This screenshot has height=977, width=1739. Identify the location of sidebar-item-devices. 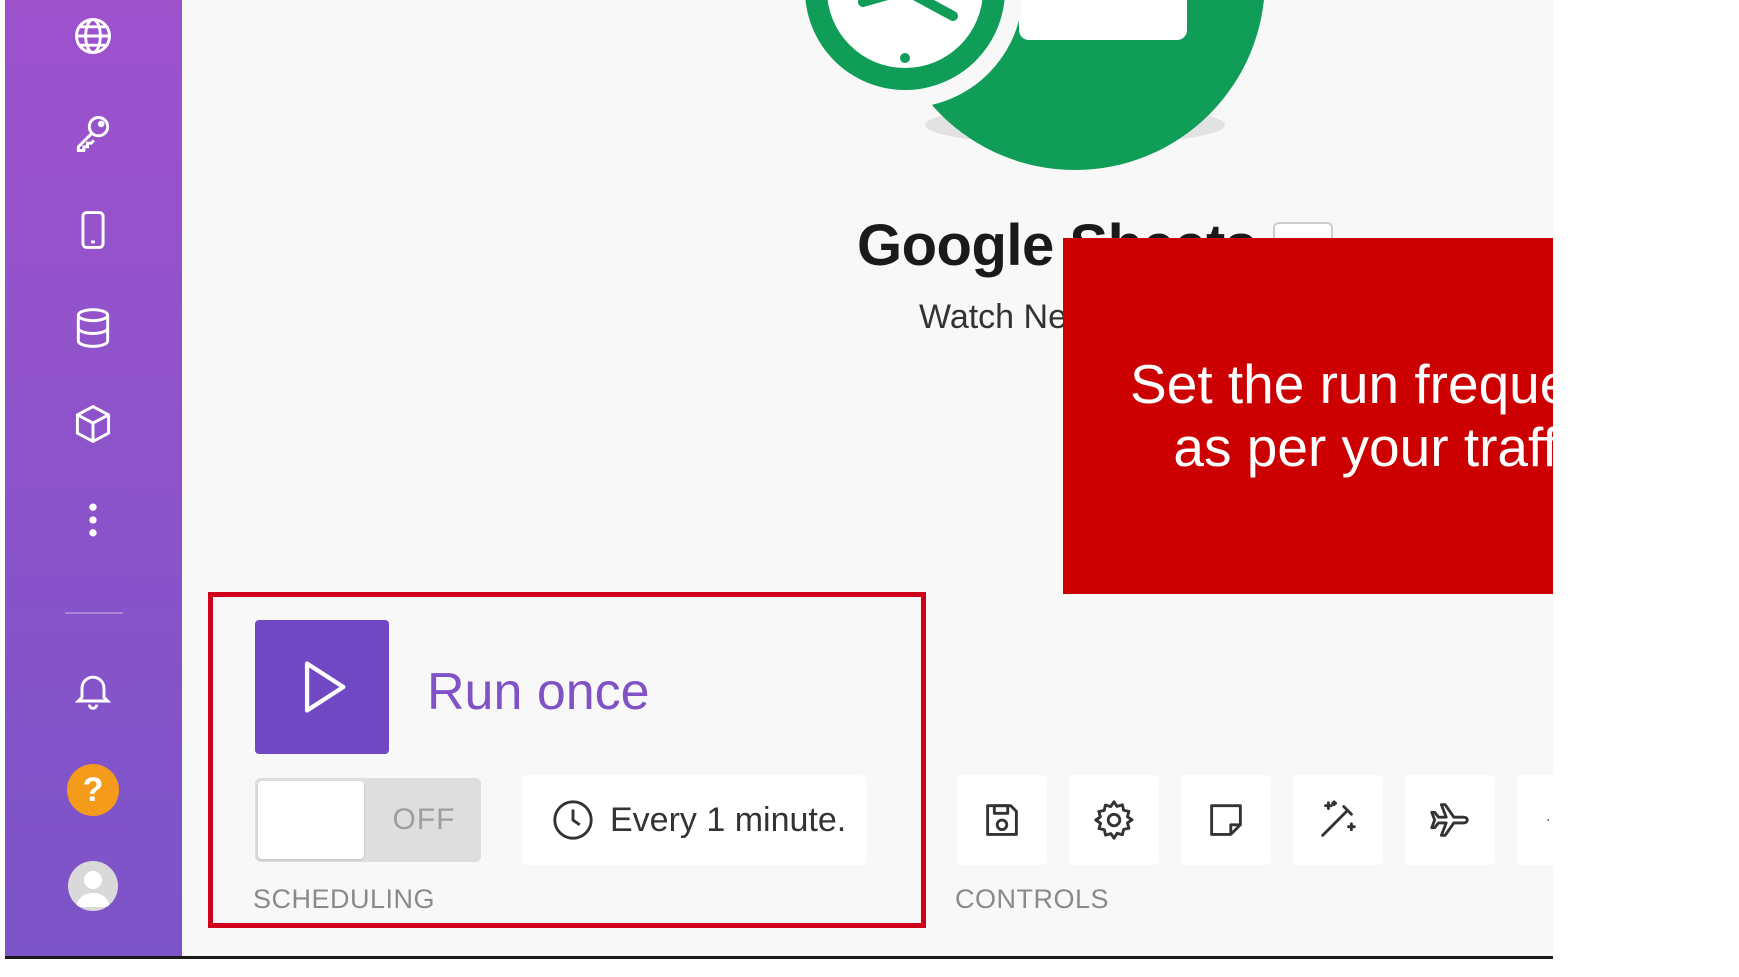
(93, 230).